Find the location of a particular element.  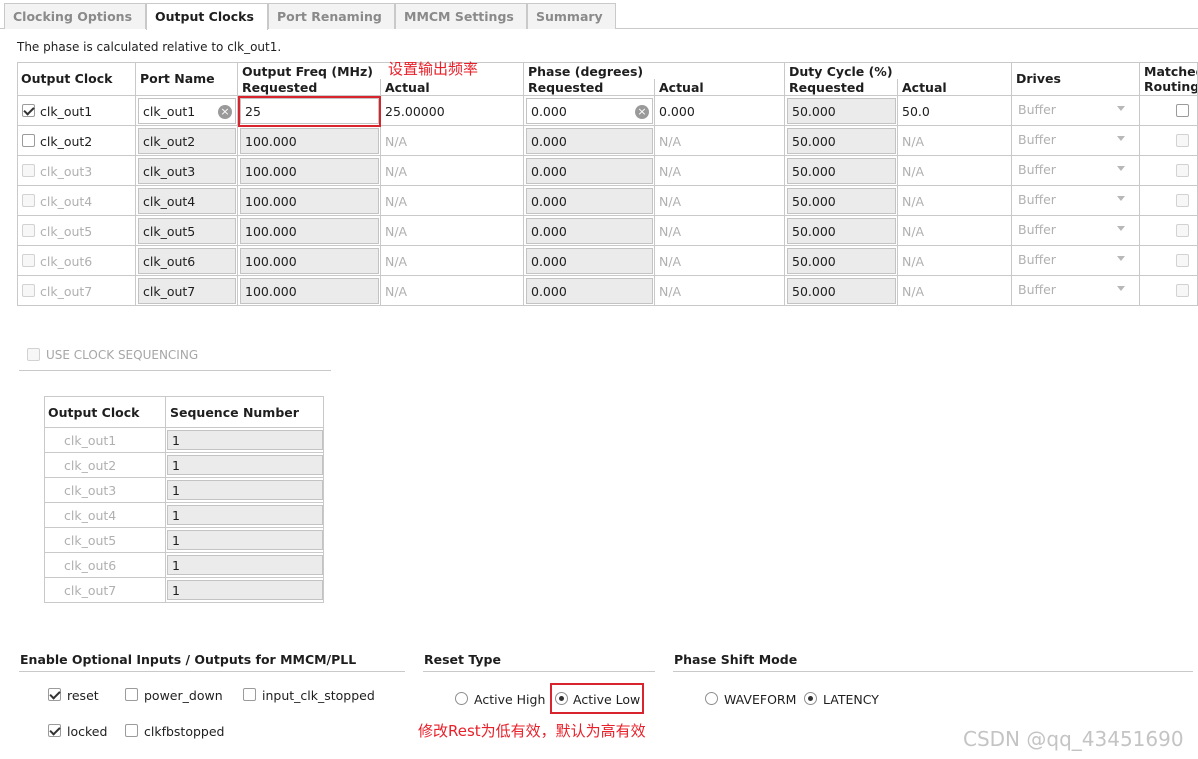

matched-routing-cell is located at coordinates (1168, 171).